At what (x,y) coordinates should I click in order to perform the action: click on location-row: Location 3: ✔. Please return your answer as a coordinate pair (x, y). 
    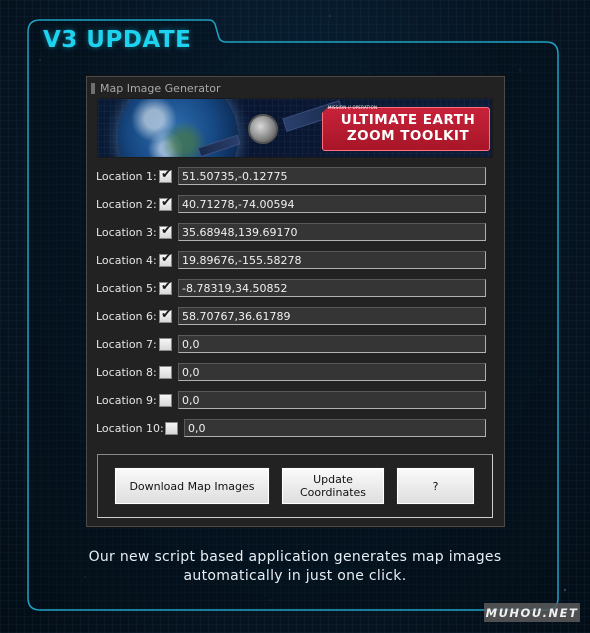
    Looking at the image, I should click on (291, 232).